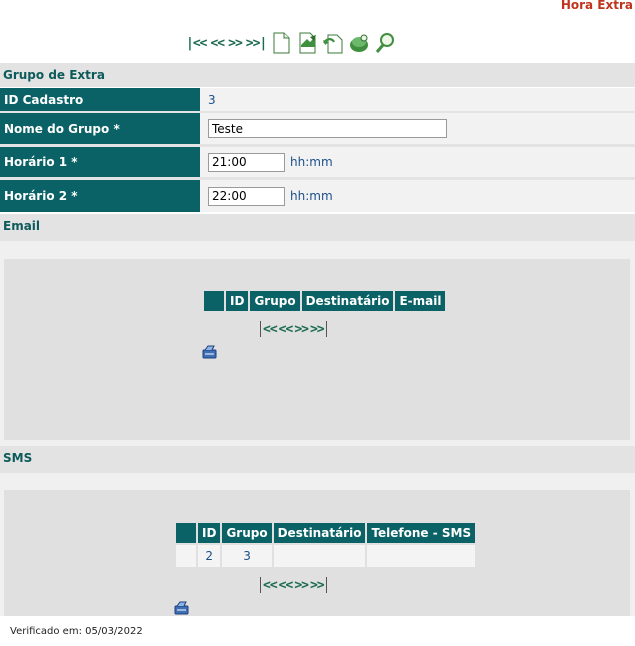  I want to click on row-id-cell: 2, so click(209, 556).